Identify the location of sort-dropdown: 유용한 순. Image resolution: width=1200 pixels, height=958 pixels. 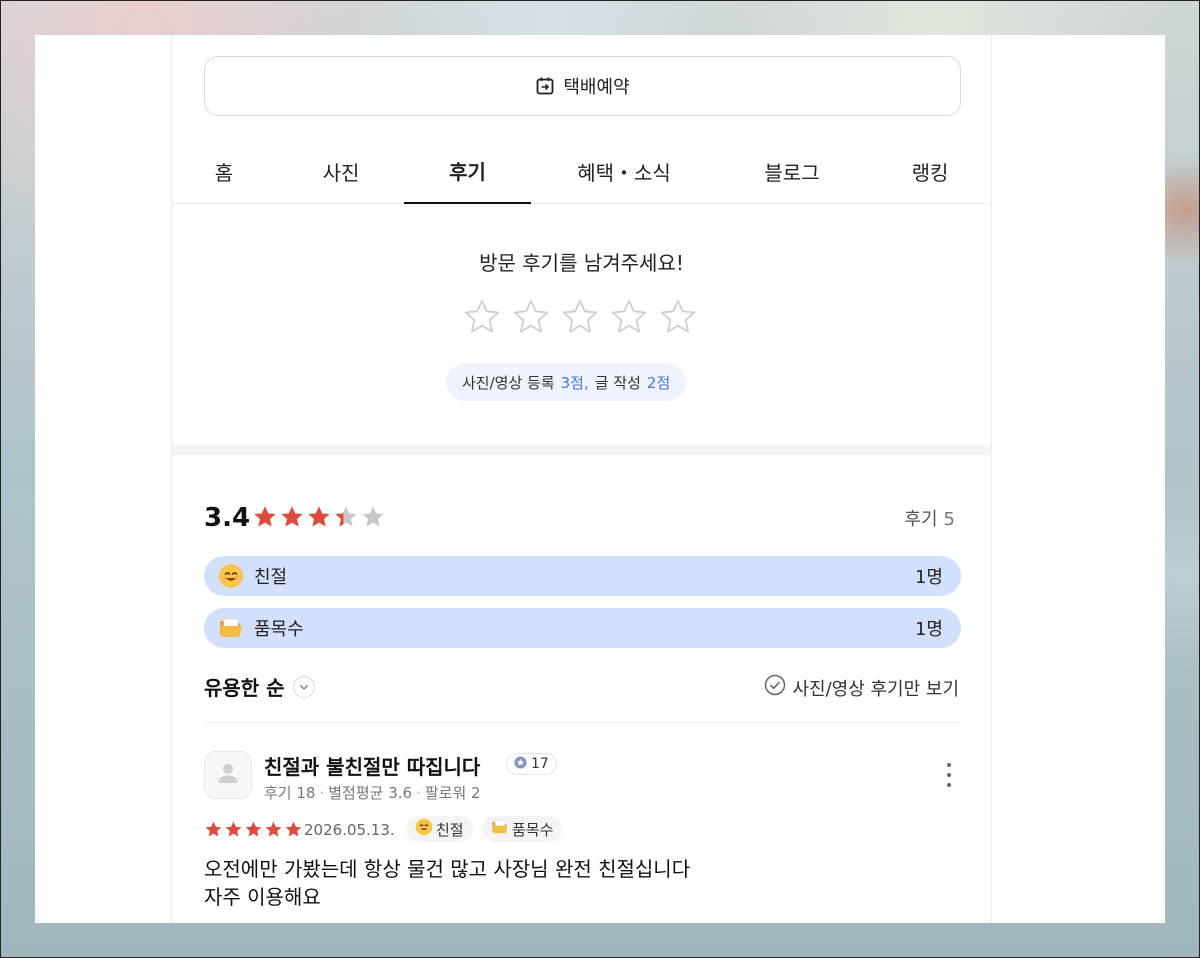
(259, 686).